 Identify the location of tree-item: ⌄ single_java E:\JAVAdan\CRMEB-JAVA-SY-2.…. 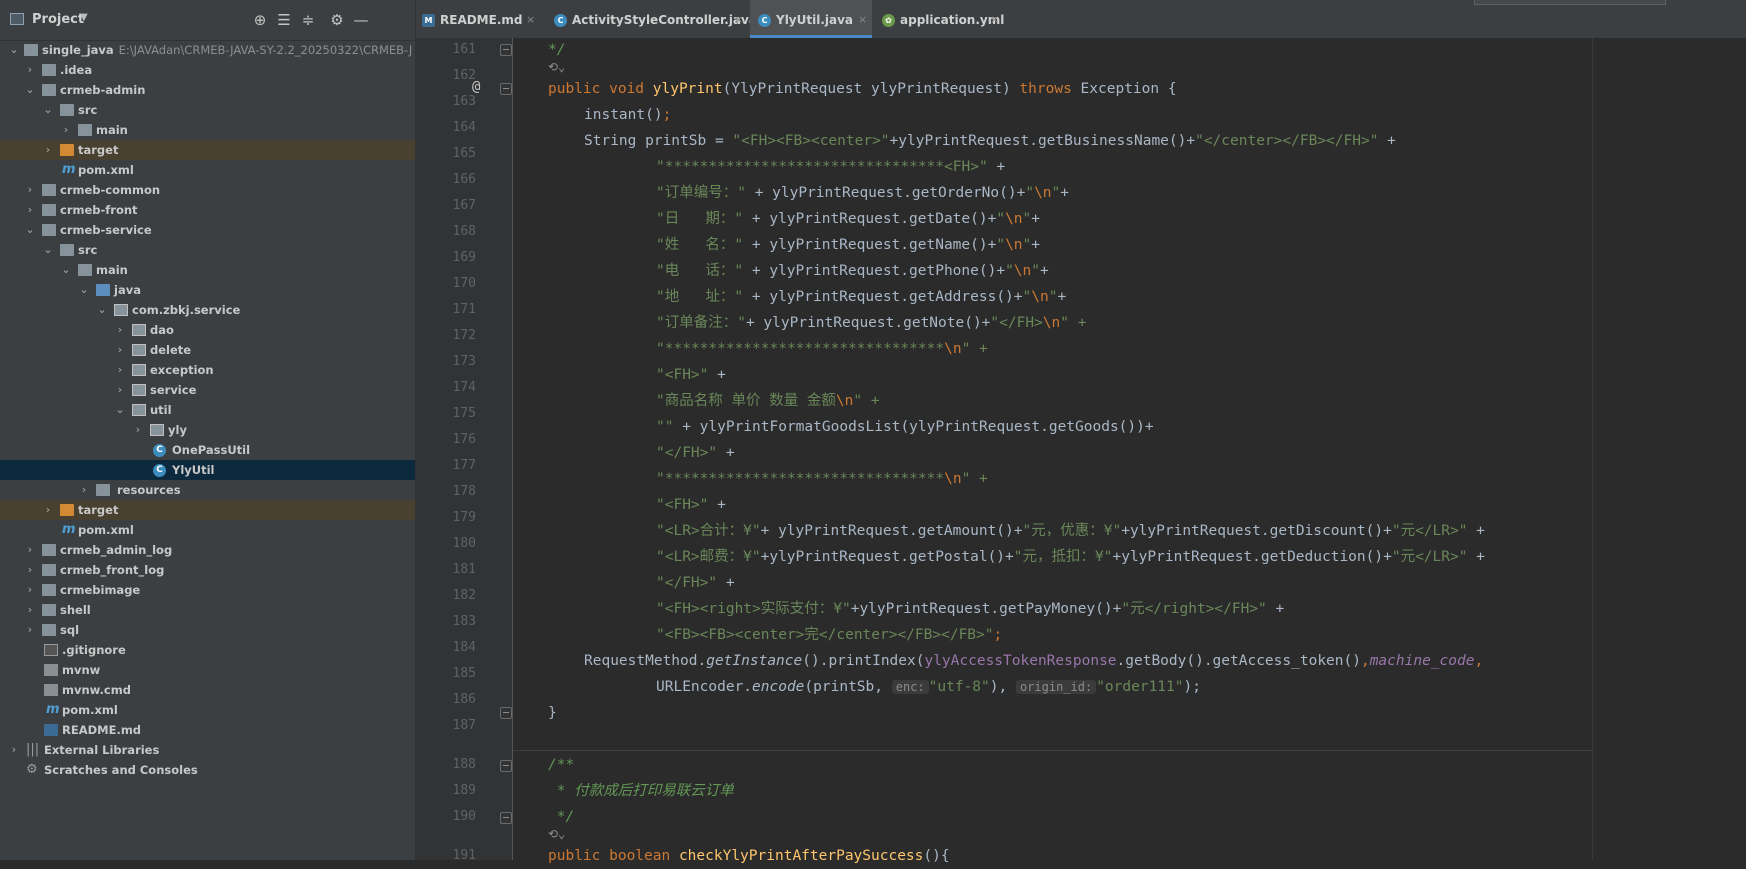
(207, 50).